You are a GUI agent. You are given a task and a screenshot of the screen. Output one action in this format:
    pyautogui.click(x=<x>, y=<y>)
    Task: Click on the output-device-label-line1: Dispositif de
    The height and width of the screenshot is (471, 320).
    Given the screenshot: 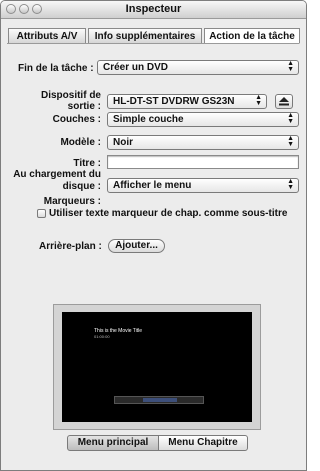 What is the action you would take?
    pyautogui.click(x=70, y=95)
    